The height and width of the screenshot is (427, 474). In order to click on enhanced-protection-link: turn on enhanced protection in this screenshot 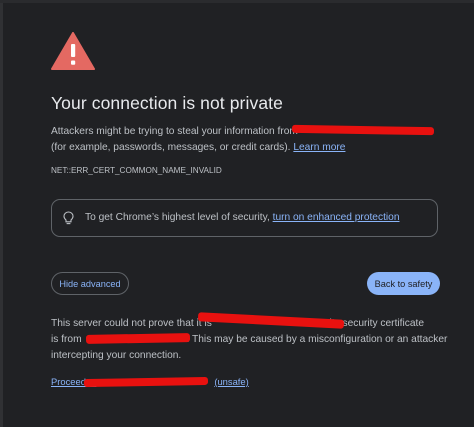, I will do `click(336, 217)`.